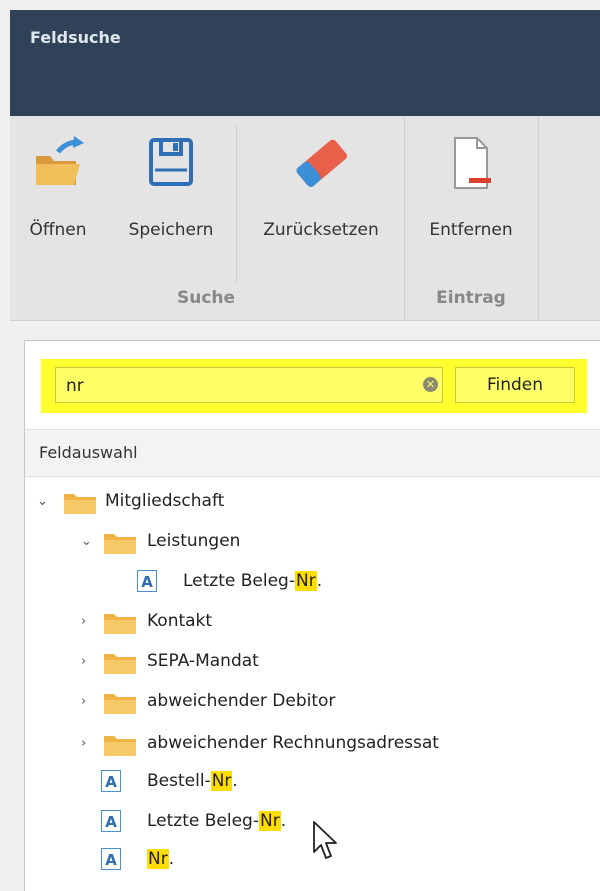 This screenshot has width=600, height=891. What do you see at coordinates (206, 298) in the screenshot?
I see `group-label-suche: Suche` at bounding box center [206, 298].